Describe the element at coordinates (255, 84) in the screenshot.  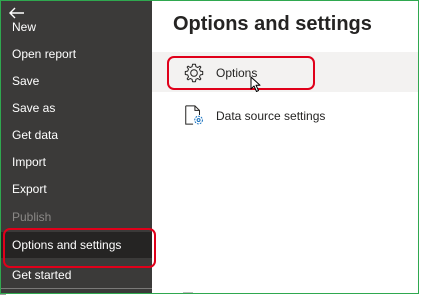
I see `mouse-cursor-icon` at that location.